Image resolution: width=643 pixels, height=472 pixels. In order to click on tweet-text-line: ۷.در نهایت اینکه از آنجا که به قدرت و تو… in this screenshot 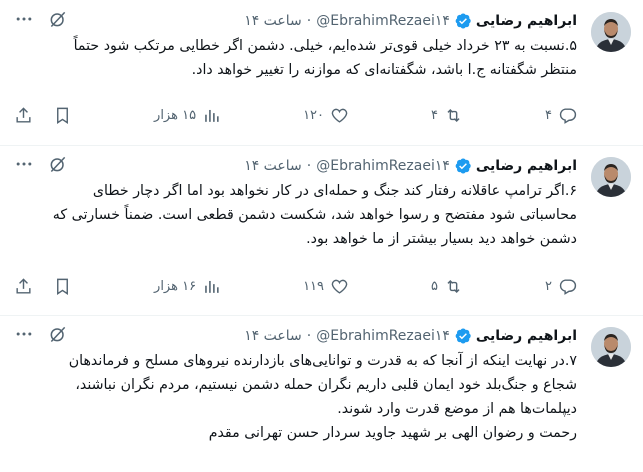, I will do `click(322, 361)`.